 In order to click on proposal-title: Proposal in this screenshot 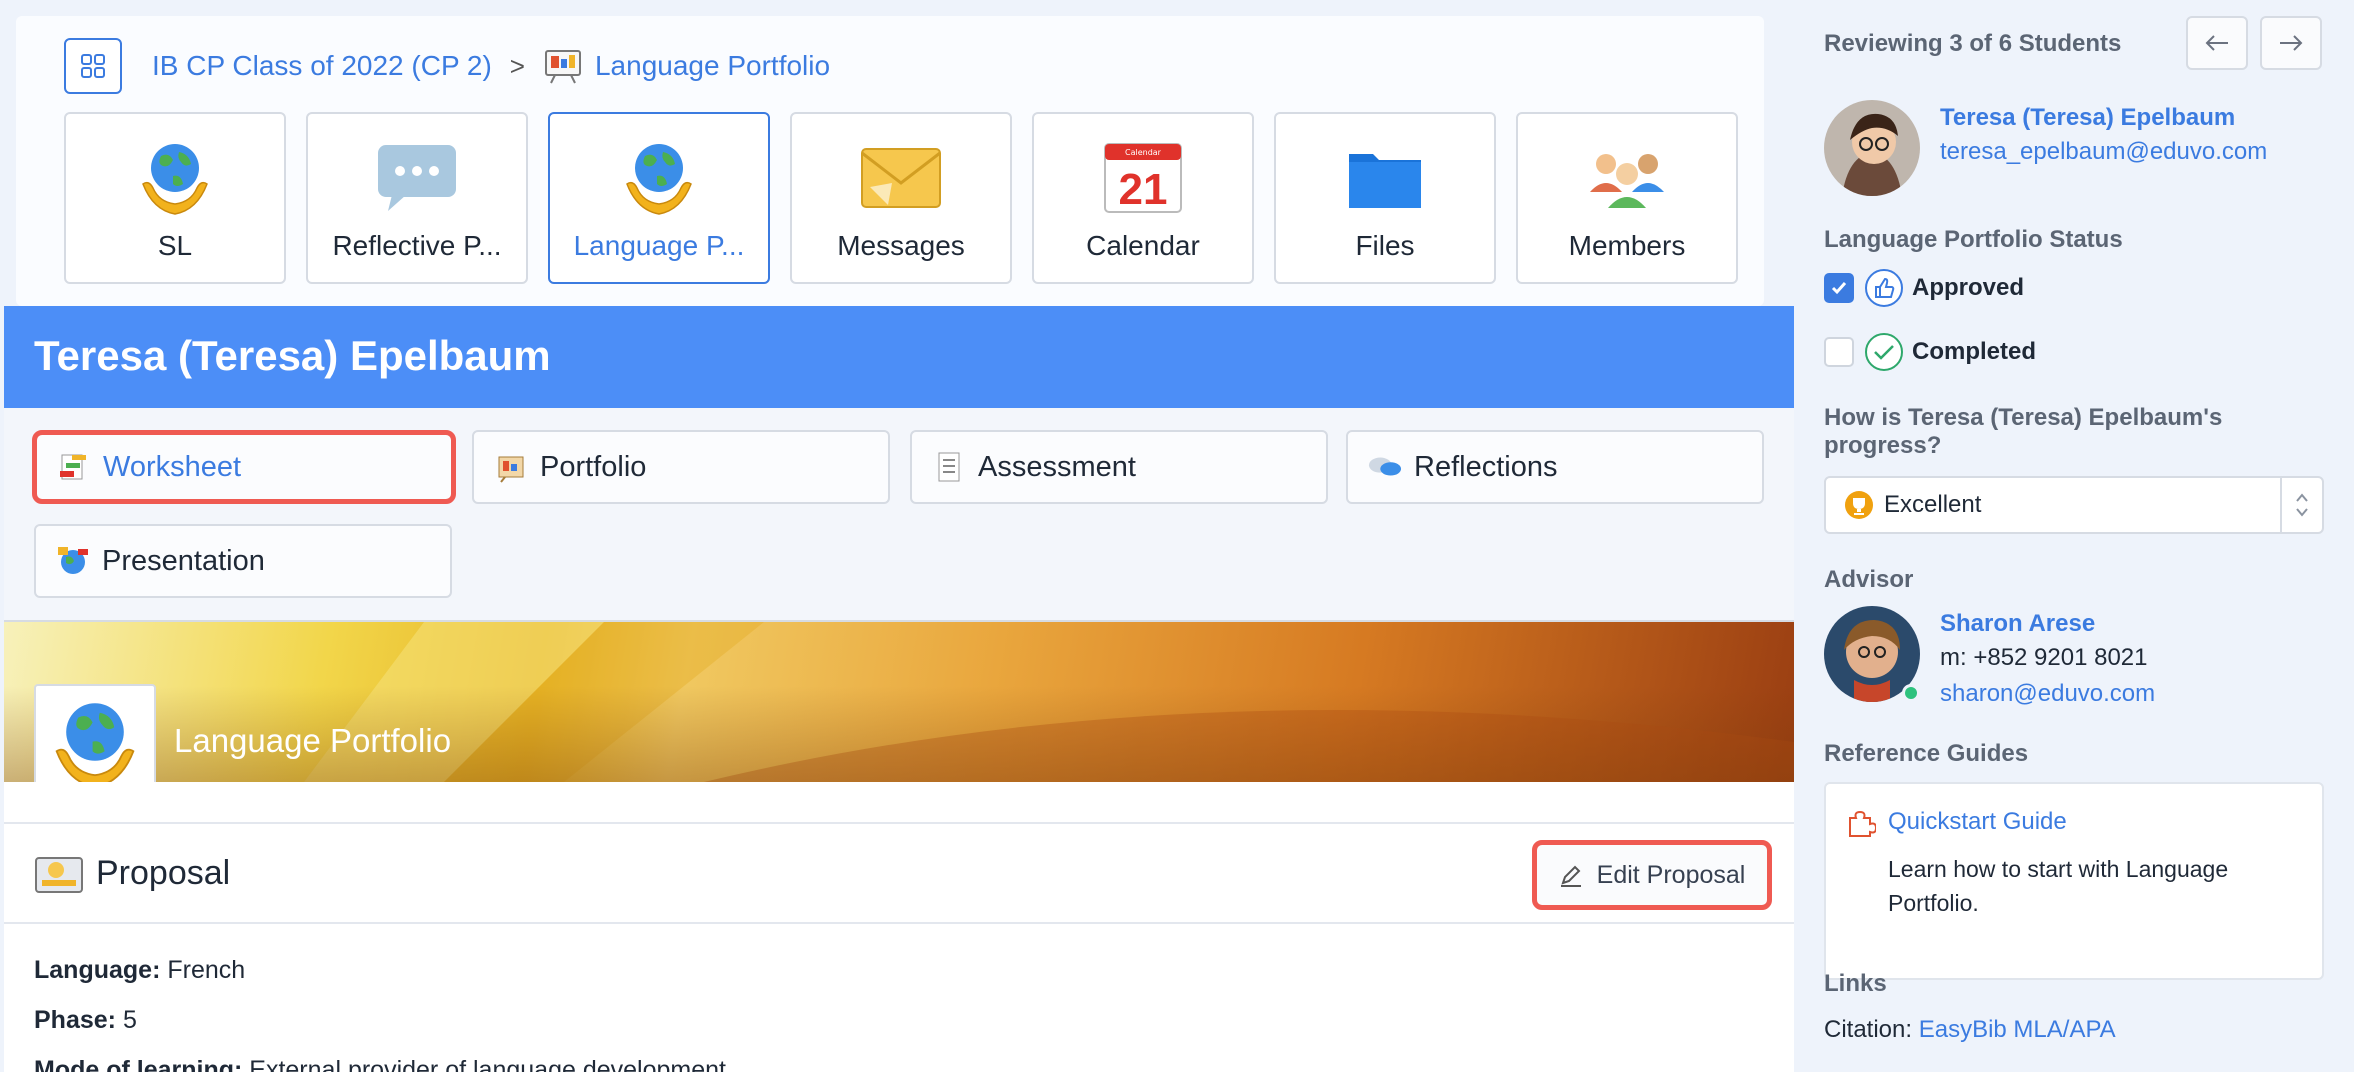, I will do `click(163, 873)`.